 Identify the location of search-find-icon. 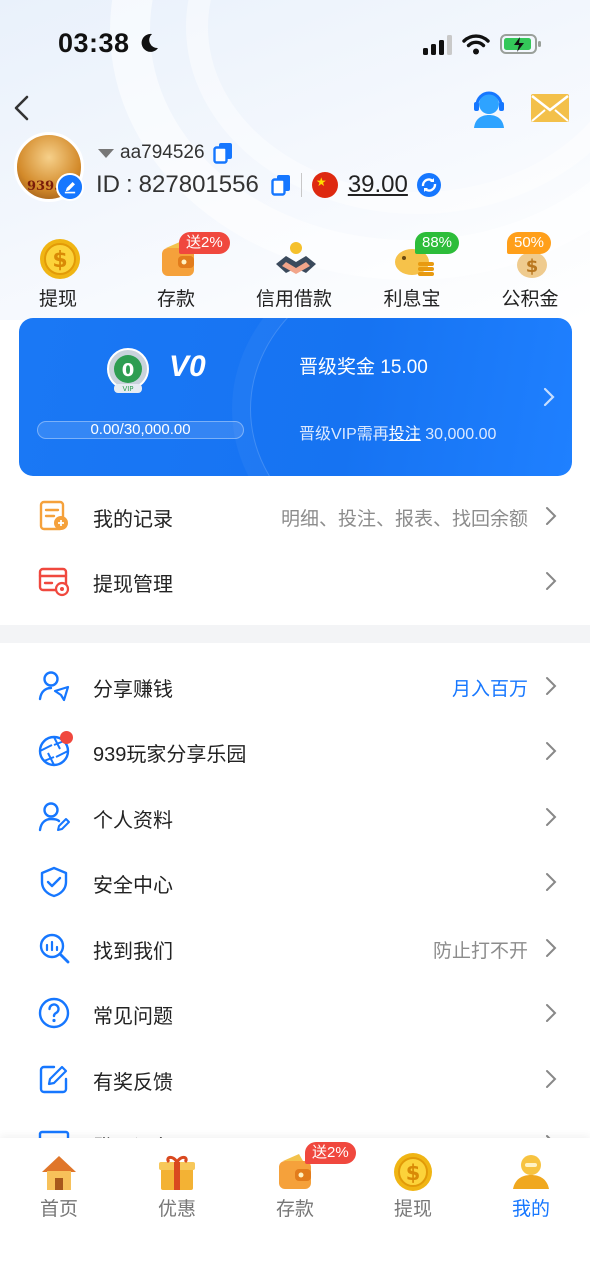
(54, 948).